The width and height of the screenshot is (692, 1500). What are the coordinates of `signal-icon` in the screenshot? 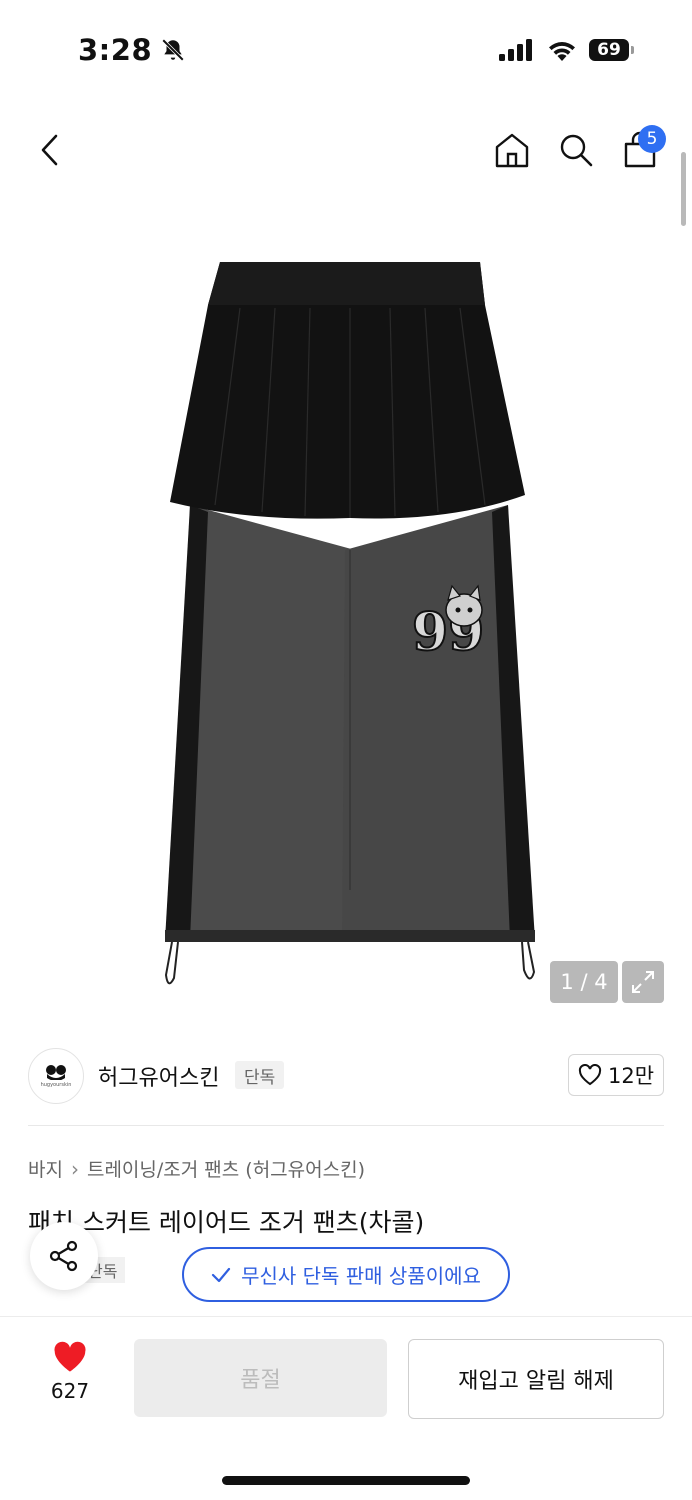 It's located at (515, 50).